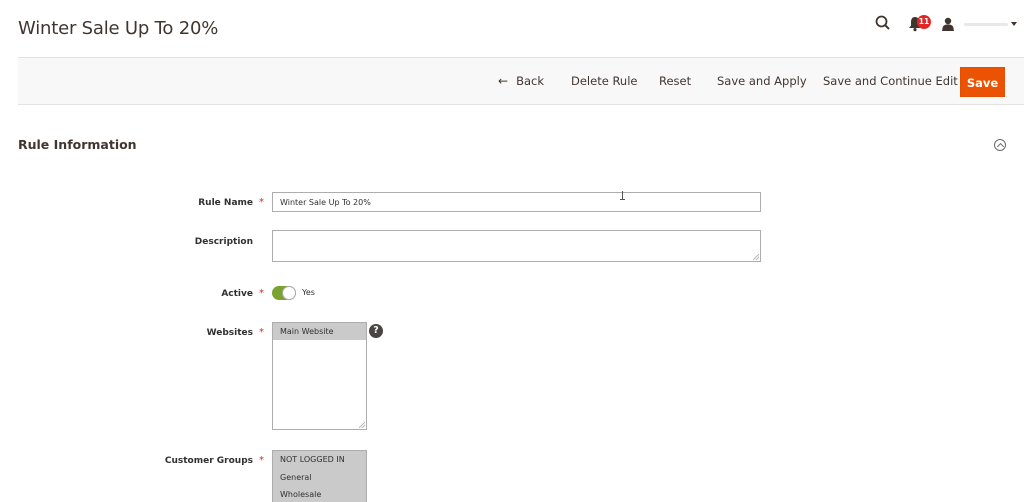  What do you see at coordinates (982, 82) in the screenshot?
I see `save-button: Save` at bounding box center [982, 82].